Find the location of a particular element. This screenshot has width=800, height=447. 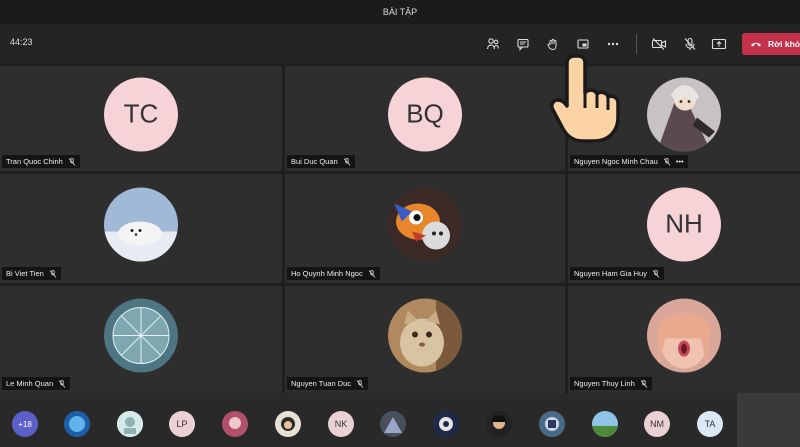

participant-name-tag: Bui Duc Quan is located at coordinates (321, 161).